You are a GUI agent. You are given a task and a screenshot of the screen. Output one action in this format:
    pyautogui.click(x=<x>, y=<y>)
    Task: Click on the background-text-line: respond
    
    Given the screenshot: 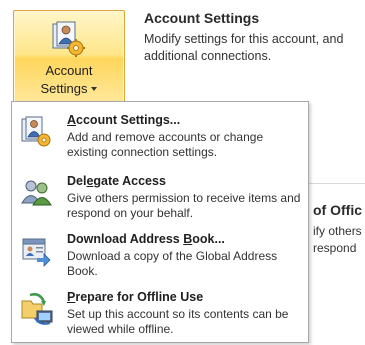 What is the action you would take?
    pyautogui.click(x=335, y=248)
    